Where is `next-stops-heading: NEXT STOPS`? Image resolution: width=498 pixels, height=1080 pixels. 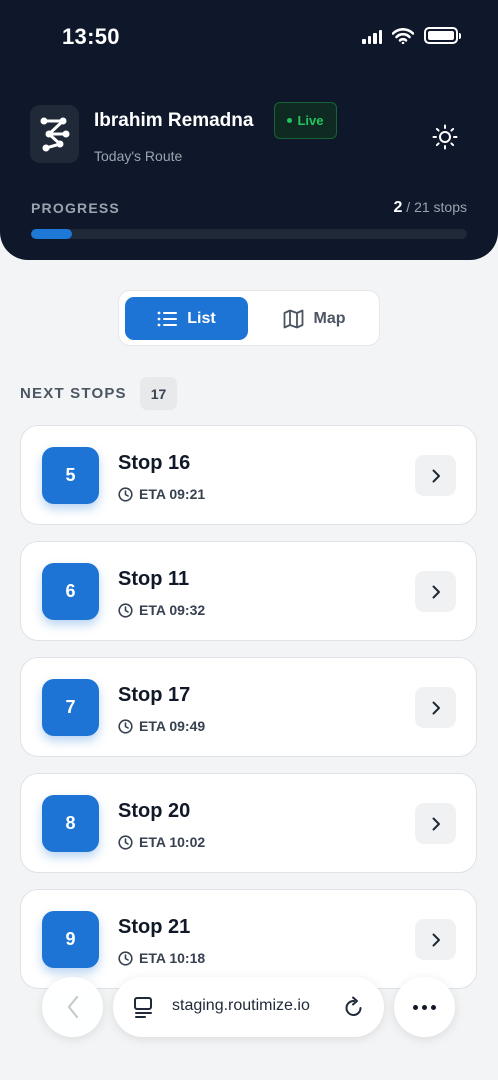 next-stops-heading: NEXT STOPS is located at coordinates (73, 393).